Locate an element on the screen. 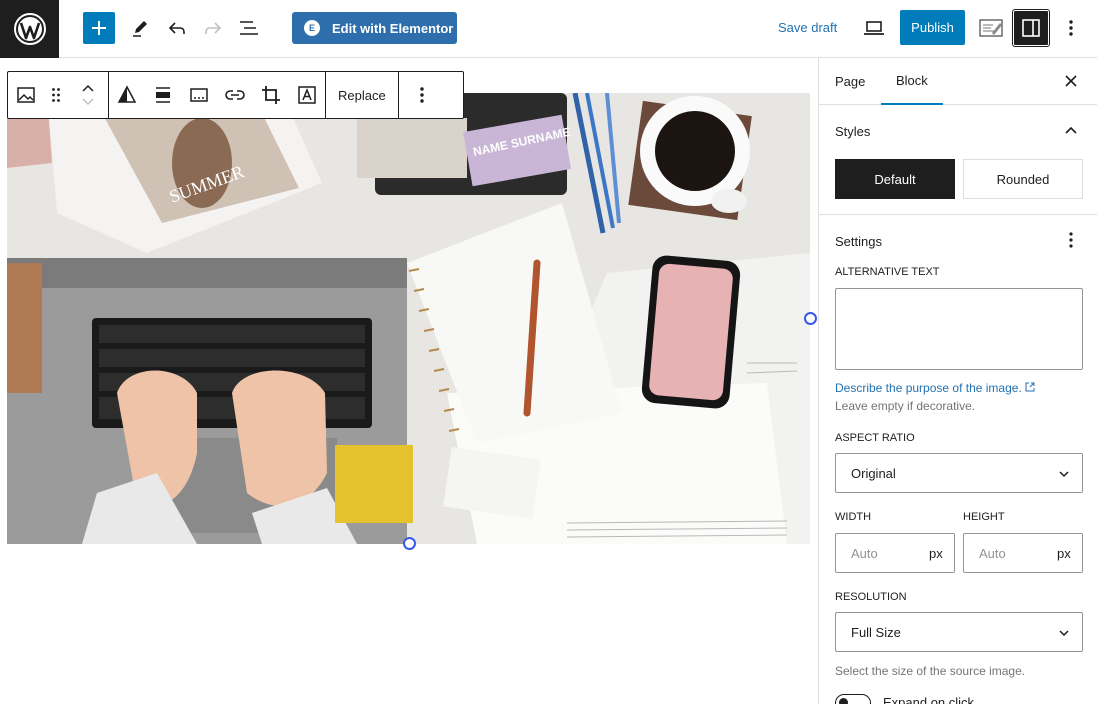 The height and width of the screenshot is (704, 1097). tab-page: Page is located at coordinates (850, 81).